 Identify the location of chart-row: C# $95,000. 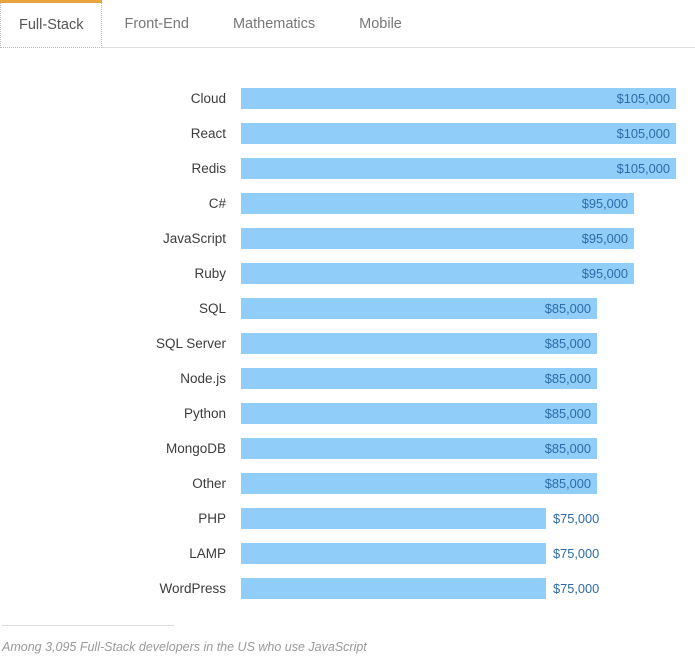
(347, 203).